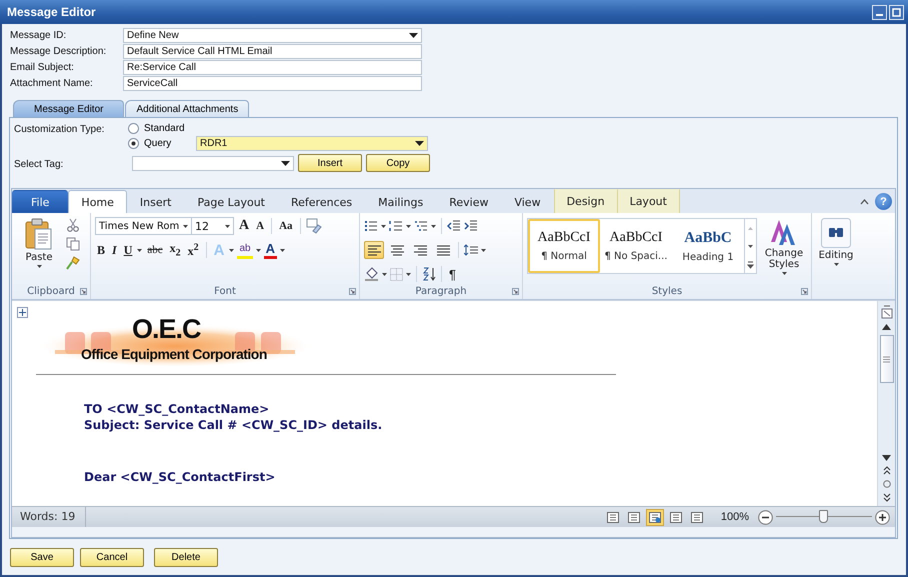 This screenshot has height=577, width=908. I want to click on ribbon-tab: View, so click(527, 201).